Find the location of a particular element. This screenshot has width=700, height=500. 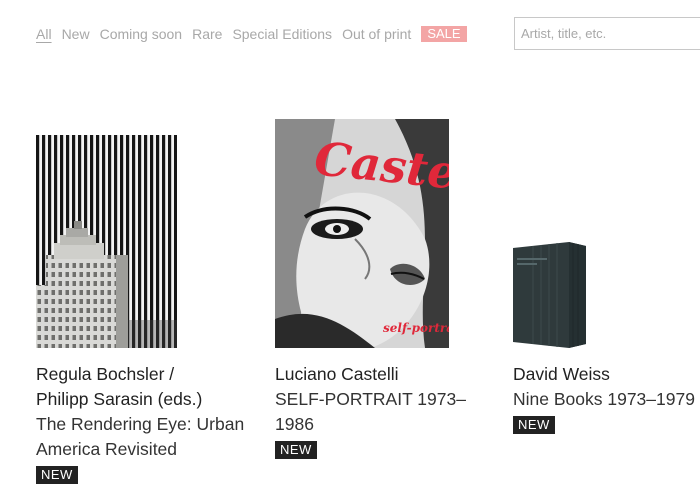

product-info: David Weiss Nine Books 1973–1979 NEW is located at coordinates (606, 398).